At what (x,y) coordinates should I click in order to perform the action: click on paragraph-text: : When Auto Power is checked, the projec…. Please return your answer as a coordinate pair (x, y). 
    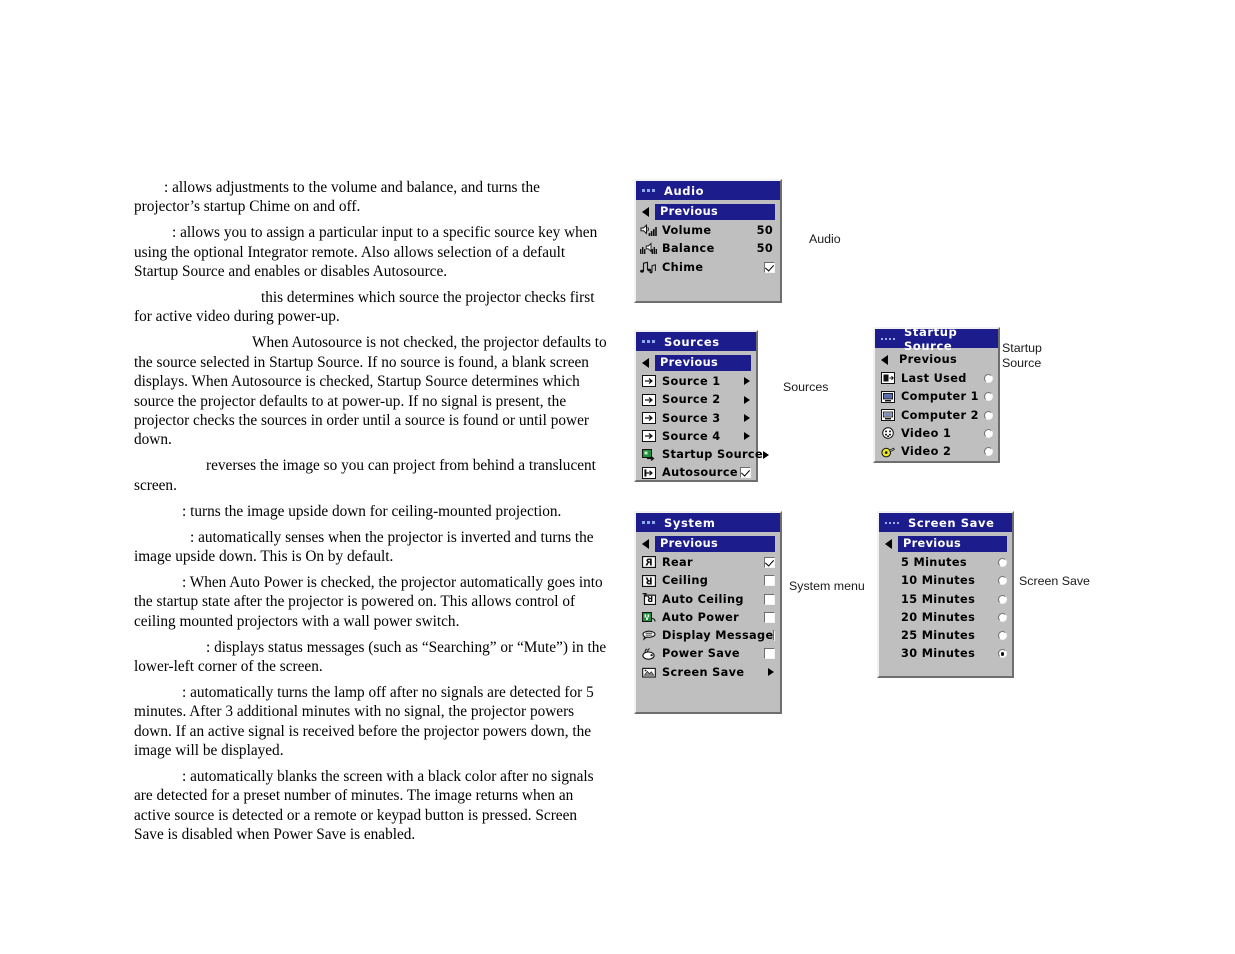
    Looking at the image, I should click on (370, 601).